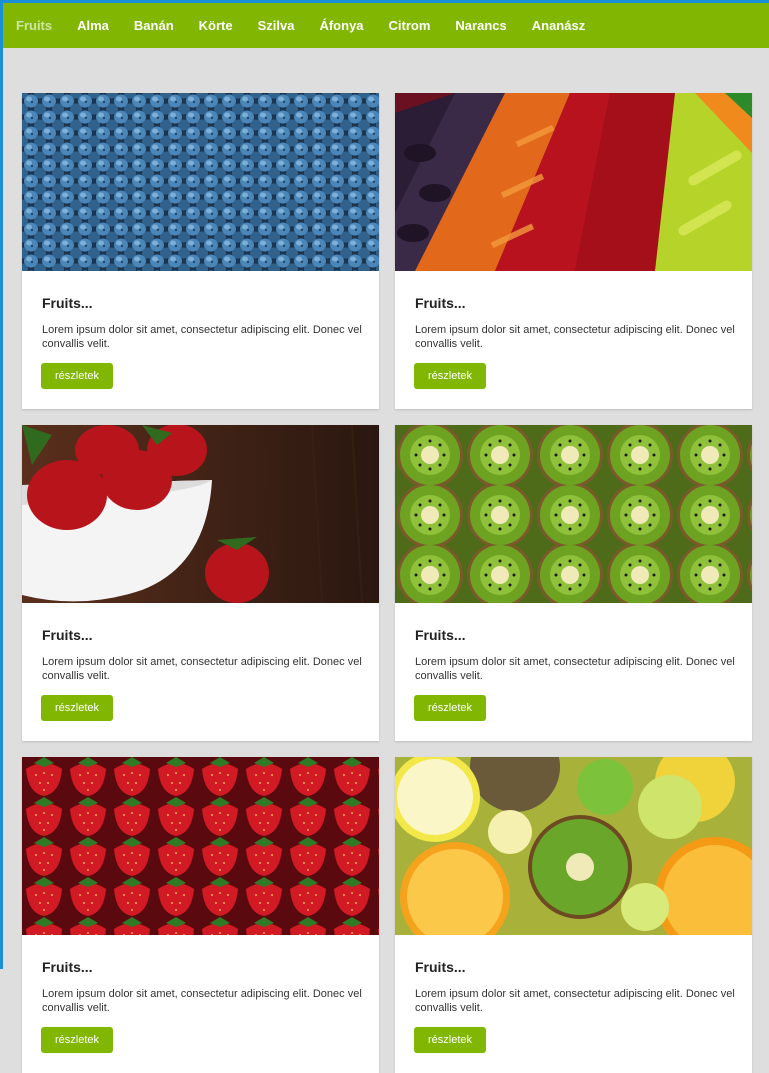 The height and width of the screenshot is (1073, 769). Describe the element at coordinates (573, 182) in the screenshot. I see `vegetable-market-photo` at that location.